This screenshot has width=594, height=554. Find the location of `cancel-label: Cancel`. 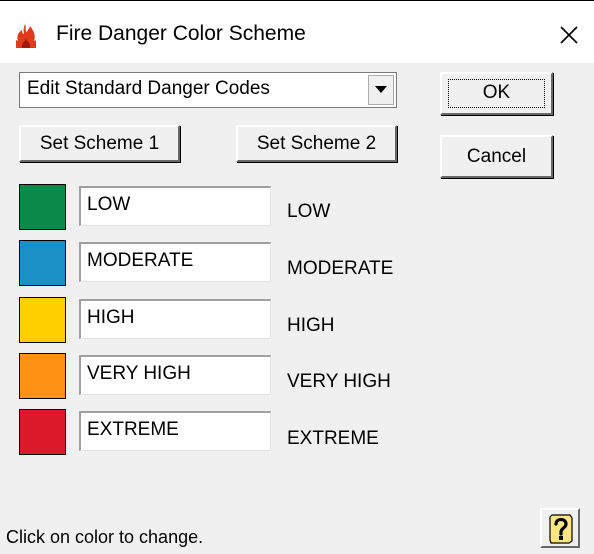

cancel-label: Cancel is located at coordinates (496, 156).